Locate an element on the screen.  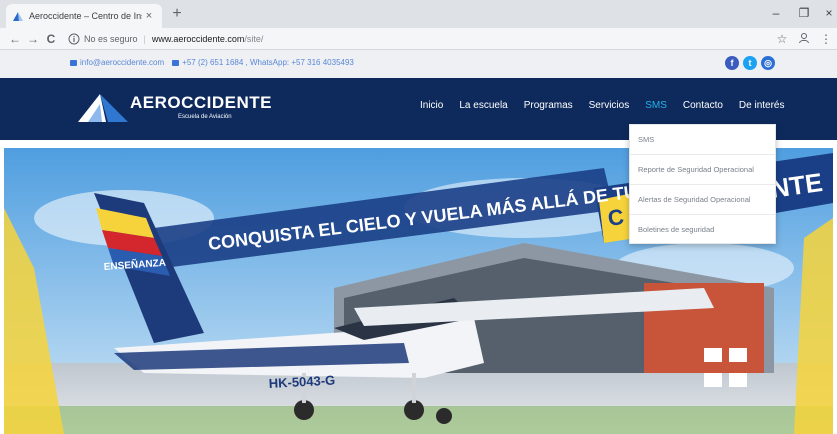
tab-close-icon: × is located at coordinates (149, 16).